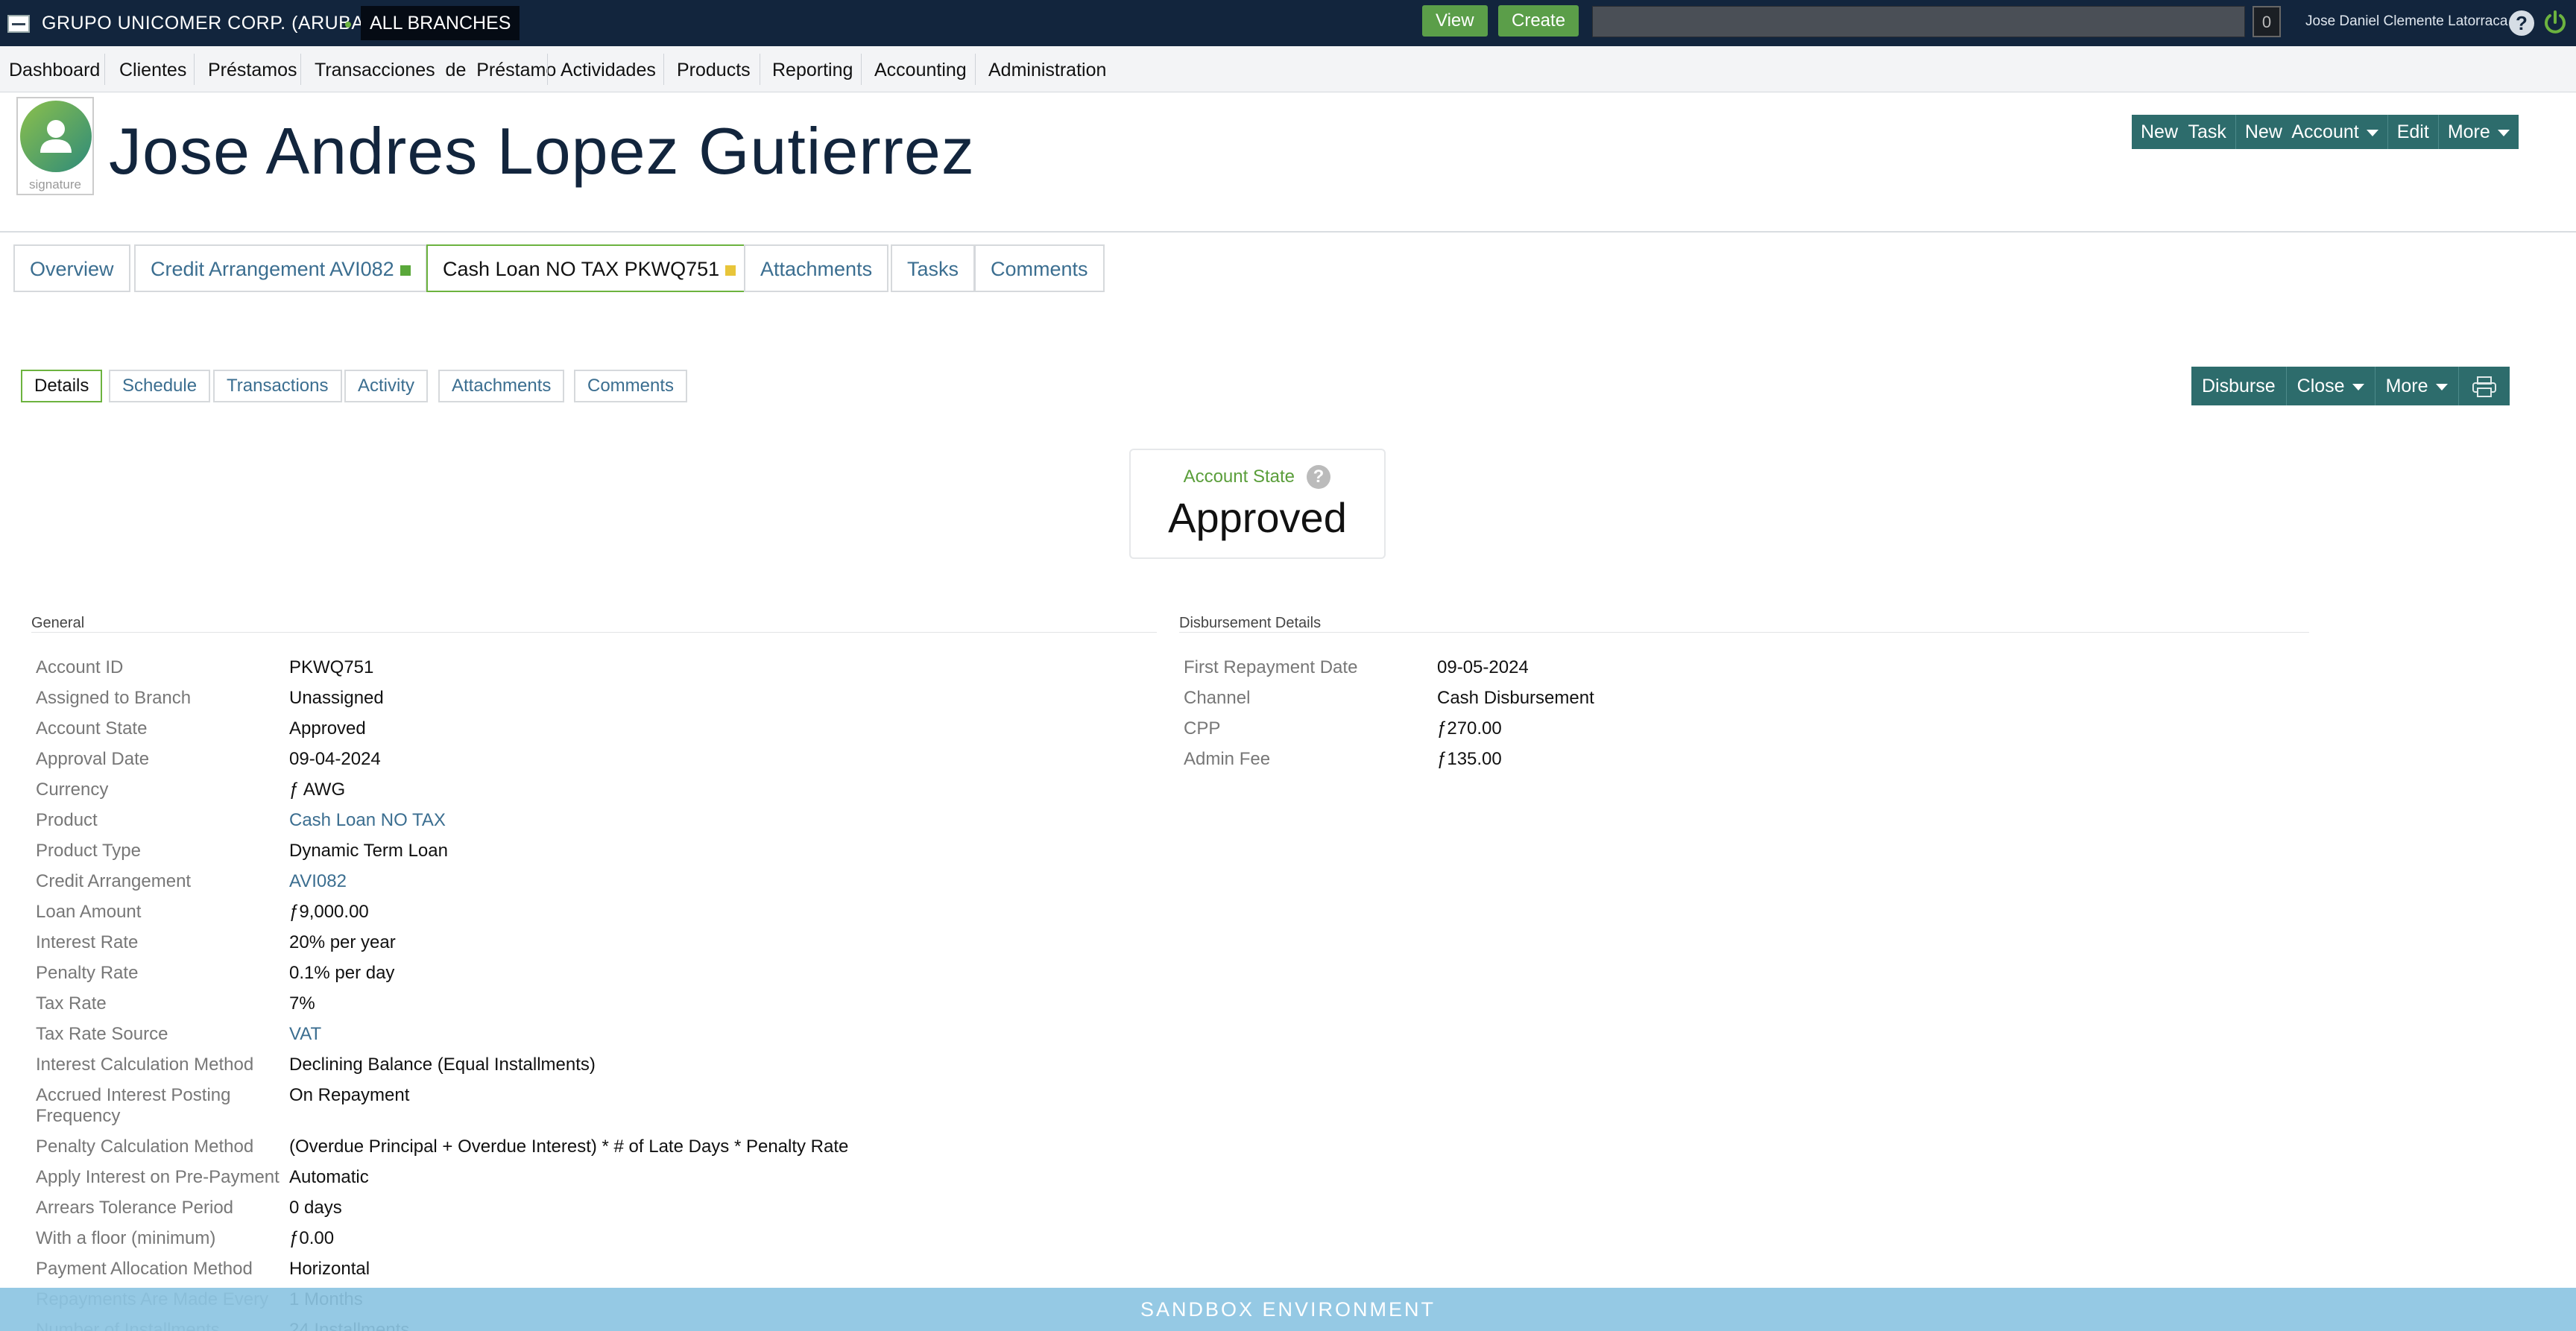  Describe the element at coordinates (133, 1105) in the screenshot. I see `detail-label: Accrued Interest Posting Frequency` at that location.